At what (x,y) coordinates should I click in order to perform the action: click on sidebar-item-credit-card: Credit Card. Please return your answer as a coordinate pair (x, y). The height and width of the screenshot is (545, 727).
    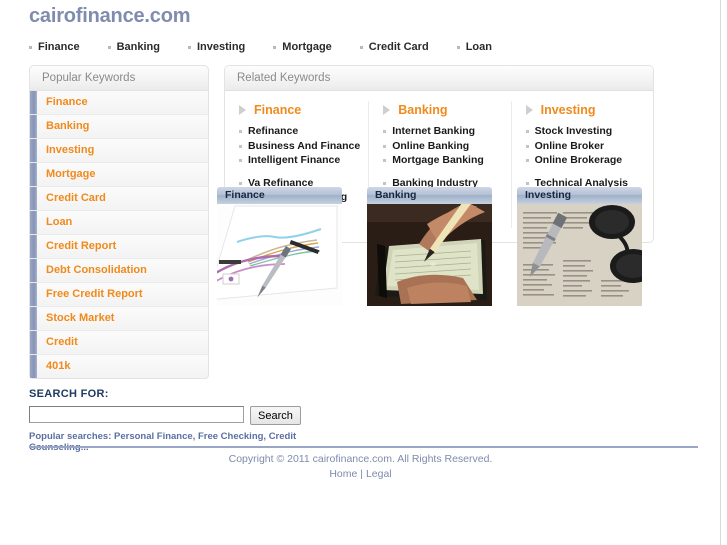
    Looking at the image, I should click on (119, 199).